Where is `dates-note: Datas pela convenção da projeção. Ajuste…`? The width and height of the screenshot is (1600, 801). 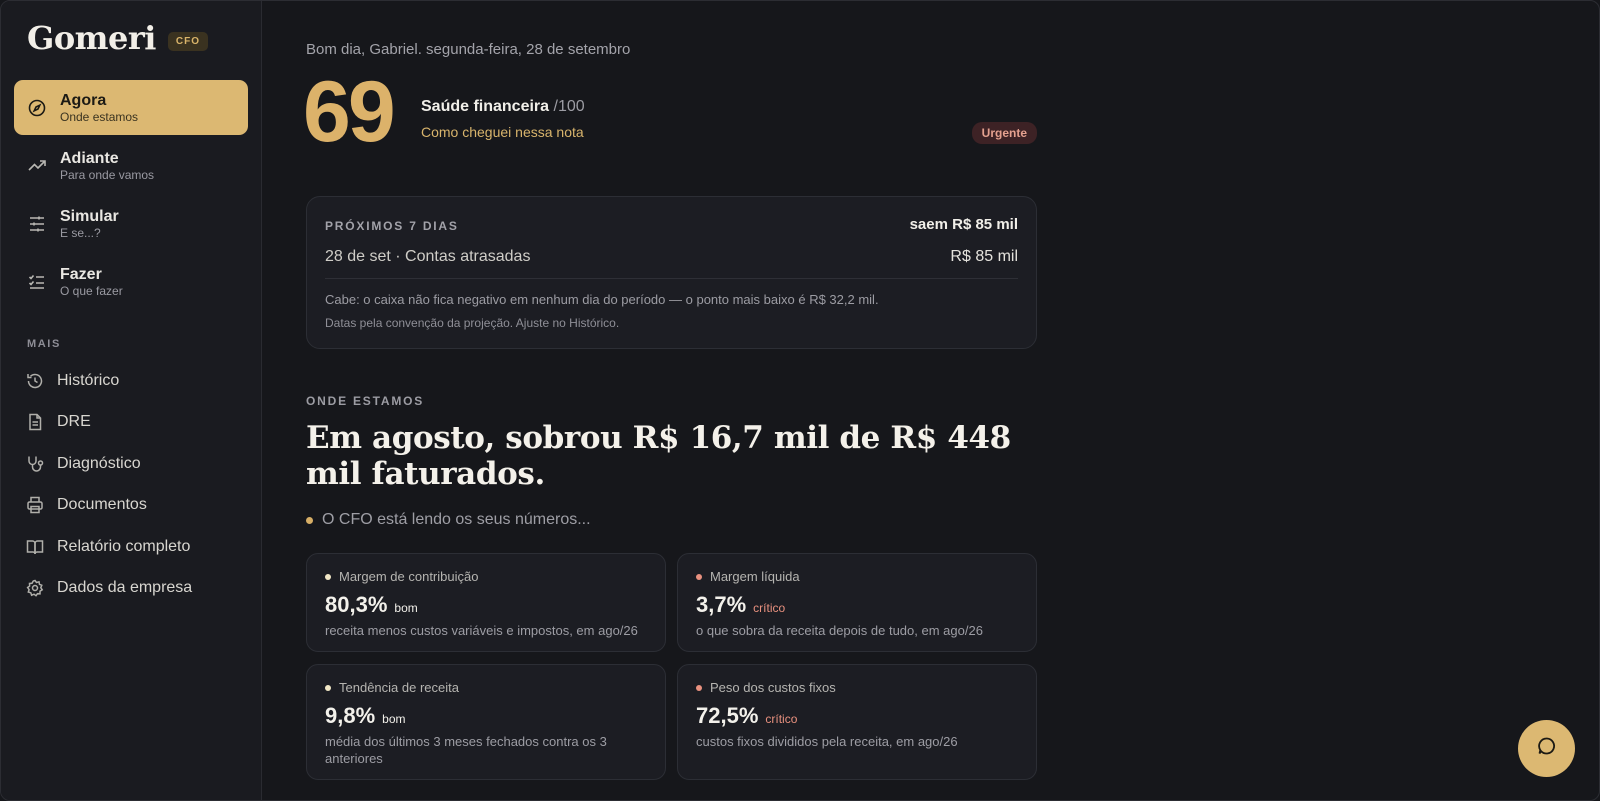 dates-note: Datas pela convenção da projeção. Ajuste… is located at coordinates (472, 323).